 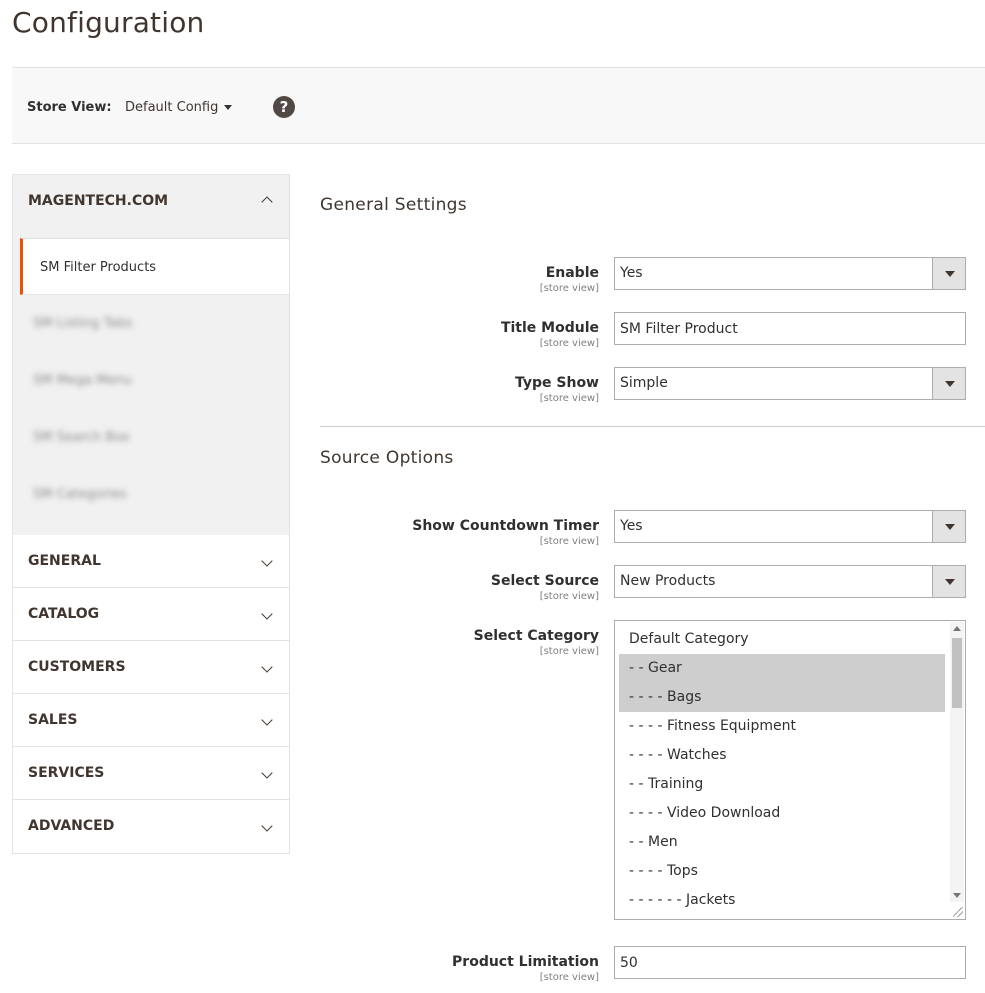 I want to click on sidebar-item-label: SM Search Box, so click(x=81, y=437).